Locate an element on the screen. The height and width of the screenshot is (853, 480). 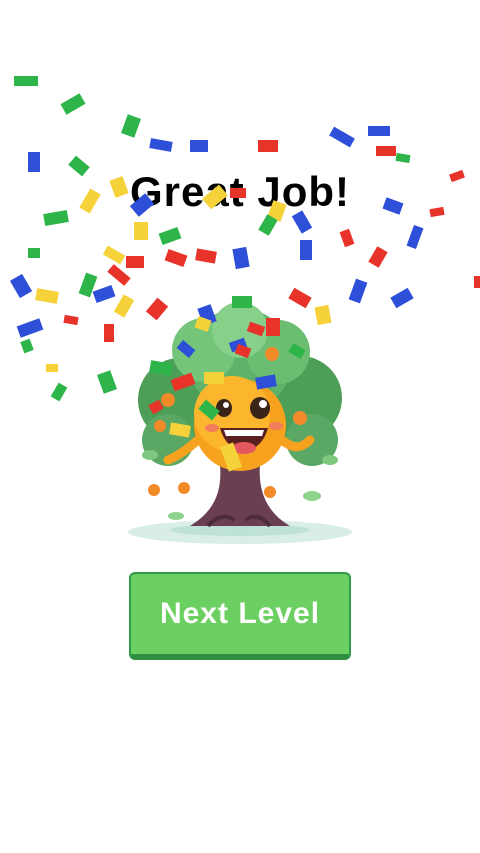
next-level-button: Next Level is located at coordinates (240, 616).